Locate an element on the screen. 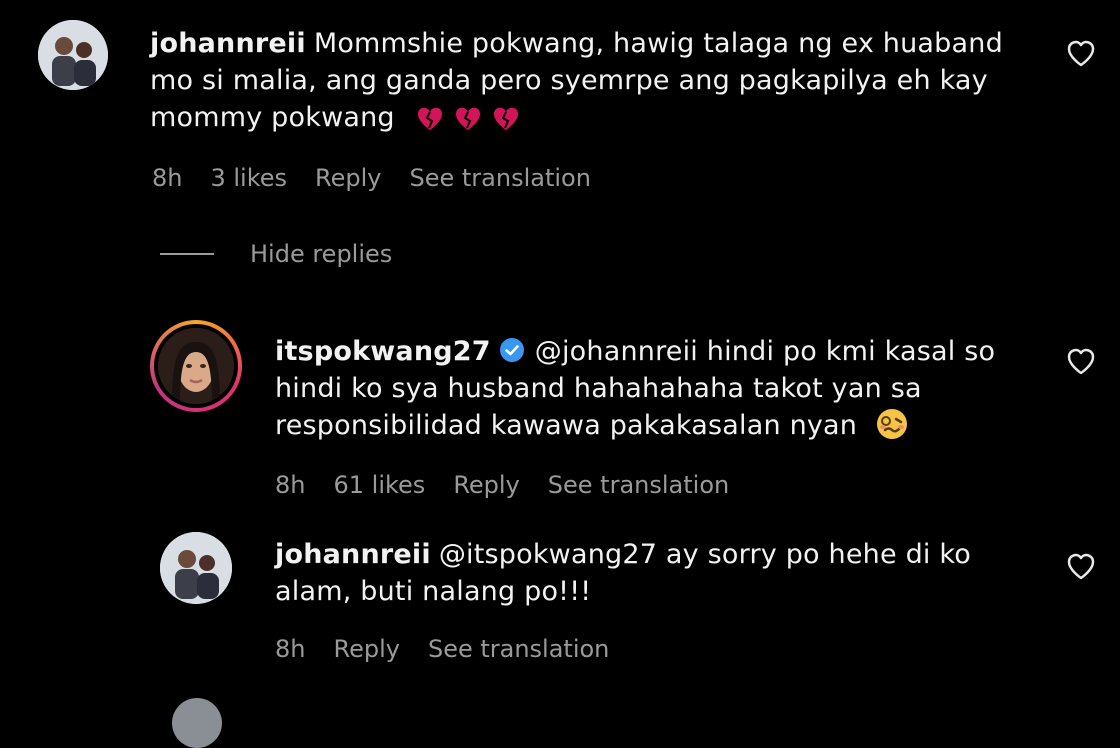 The image size is (1120, 748). mention-link: @itspokwang27 is located at coordinates (548, 554).